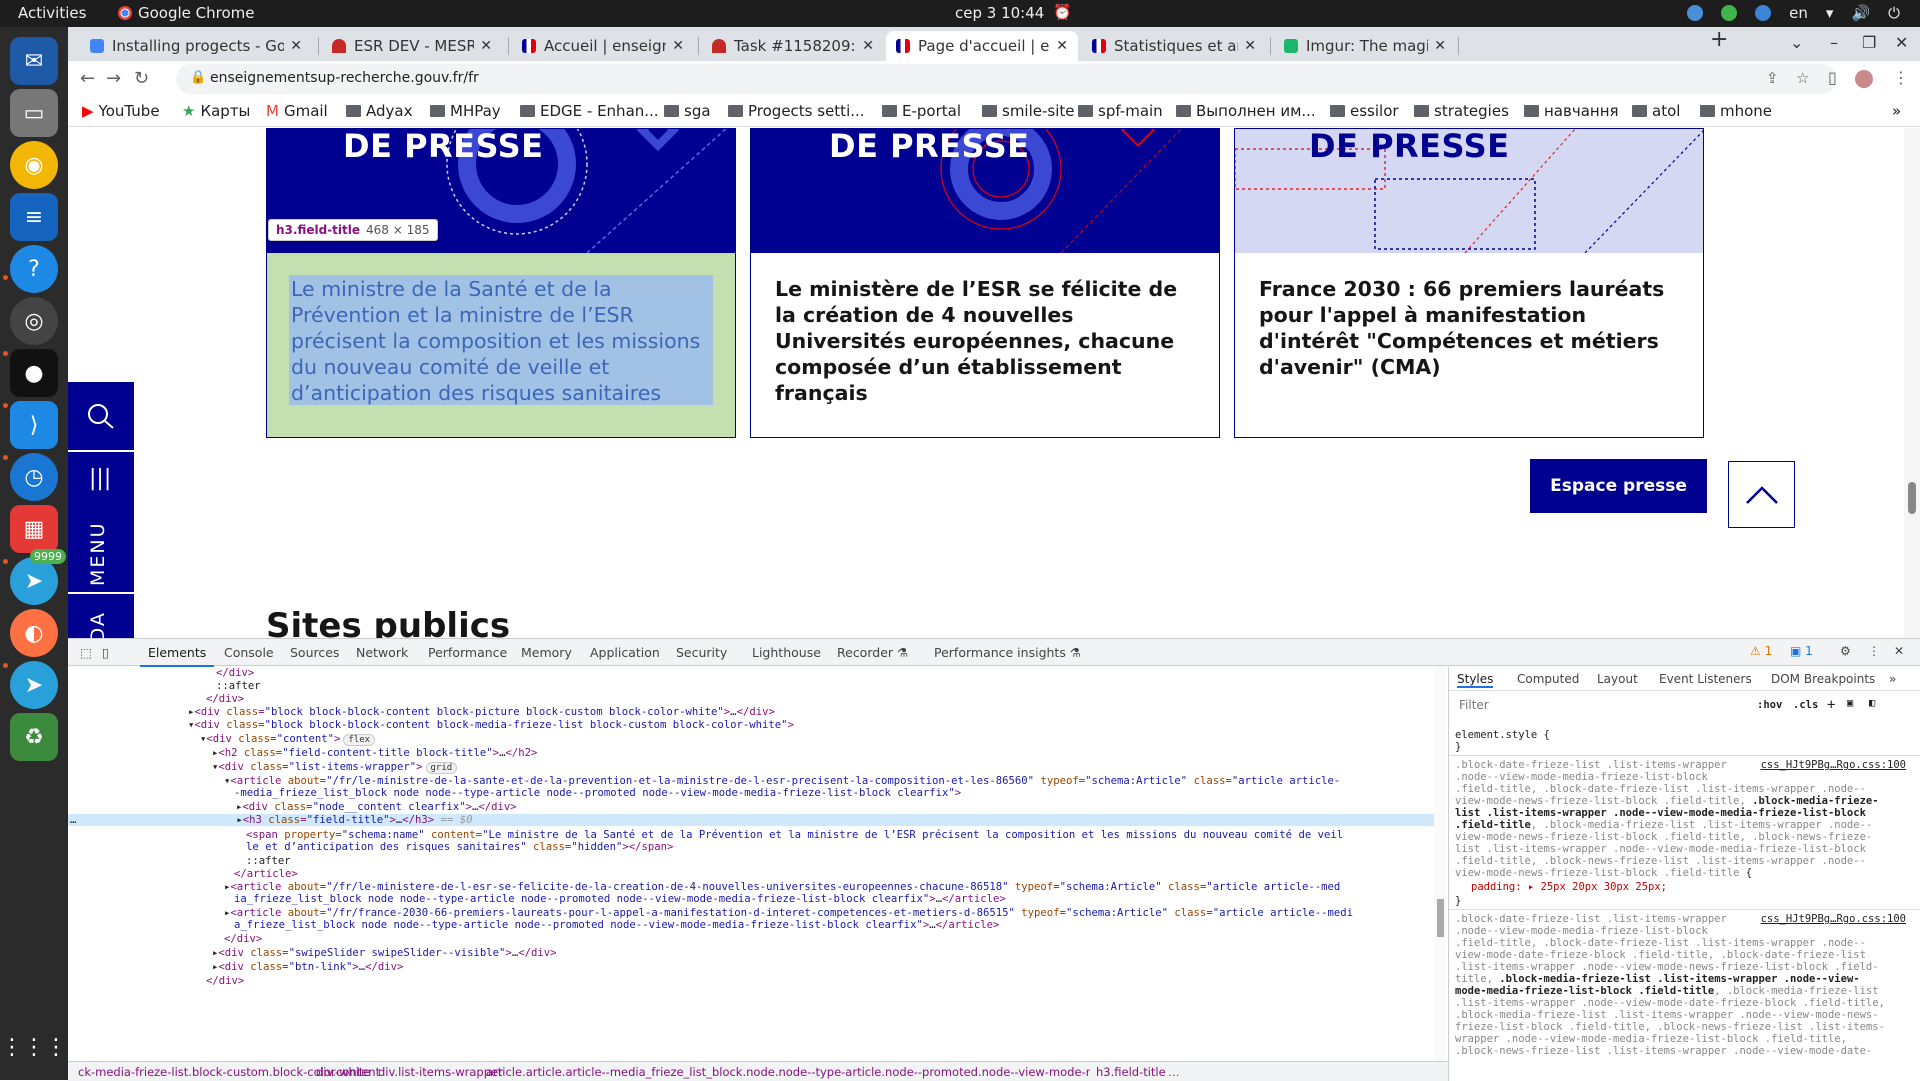 The width and height of the screenshot is (1920, 1081). Describe the element at coordinates (1028, 111) in the screenshot. I see `bookmark-folder: smile-site` at that location.